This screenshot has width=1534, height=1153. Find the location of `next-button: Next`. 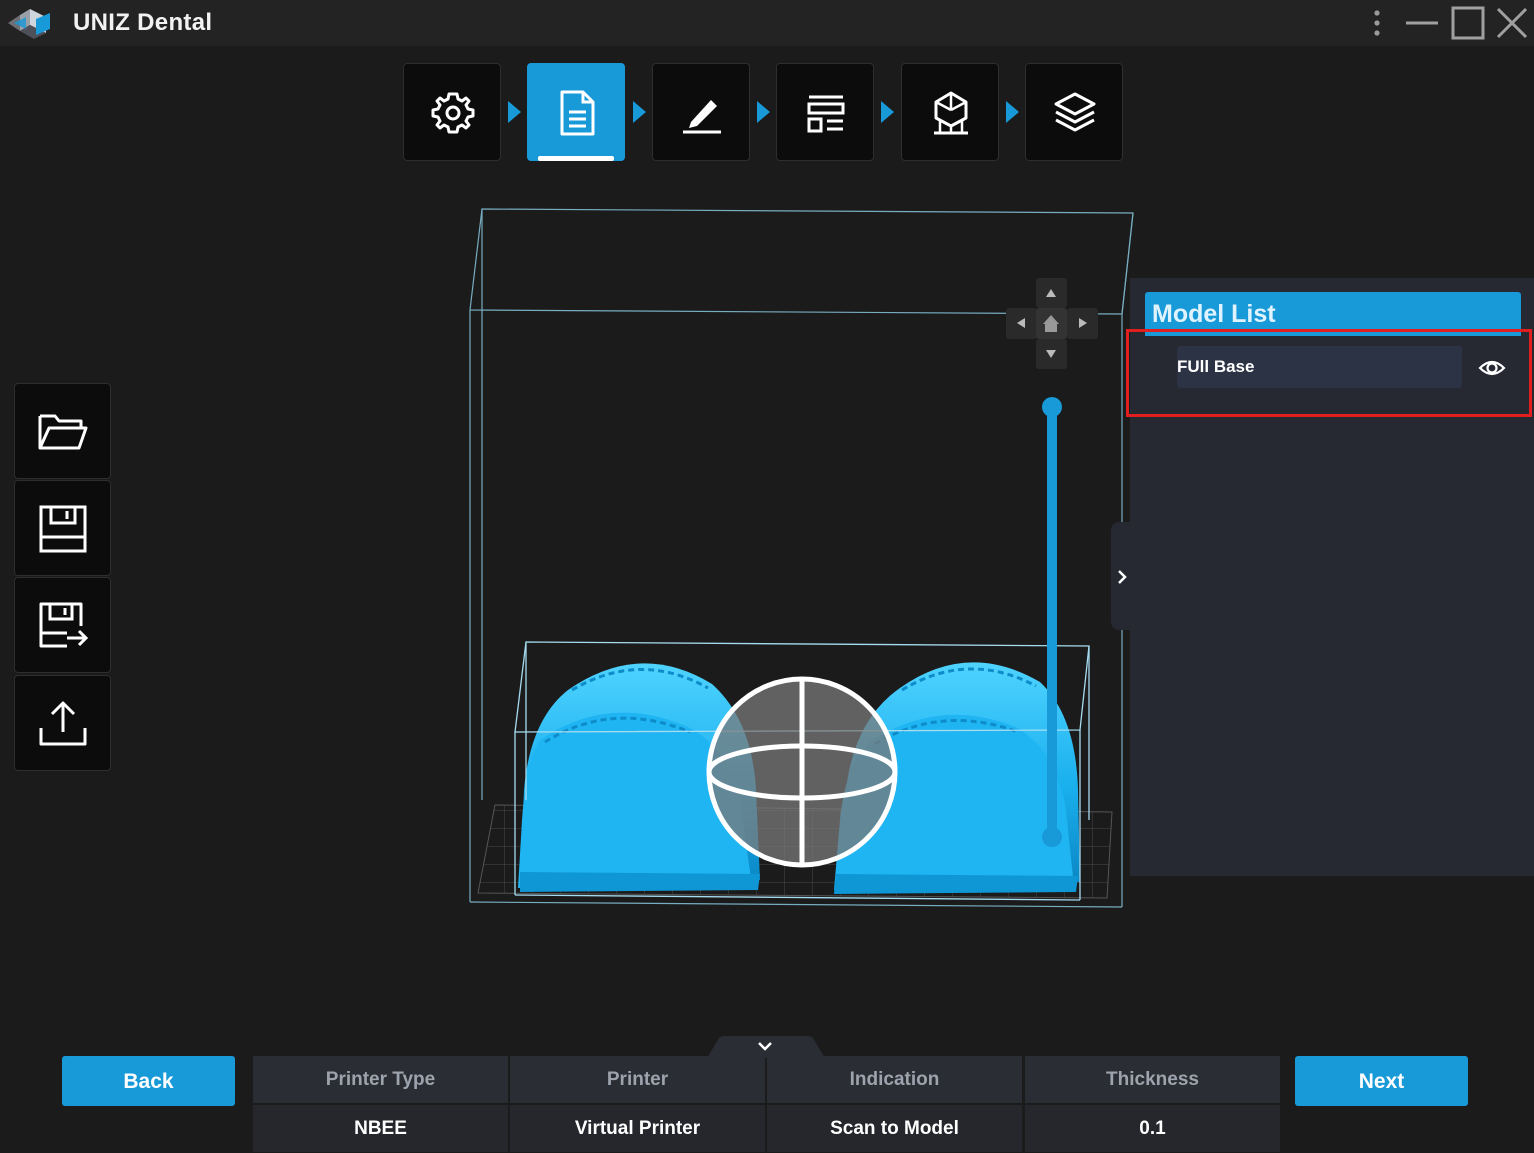

next-button: Next is located at coordinates (1381, 1081).